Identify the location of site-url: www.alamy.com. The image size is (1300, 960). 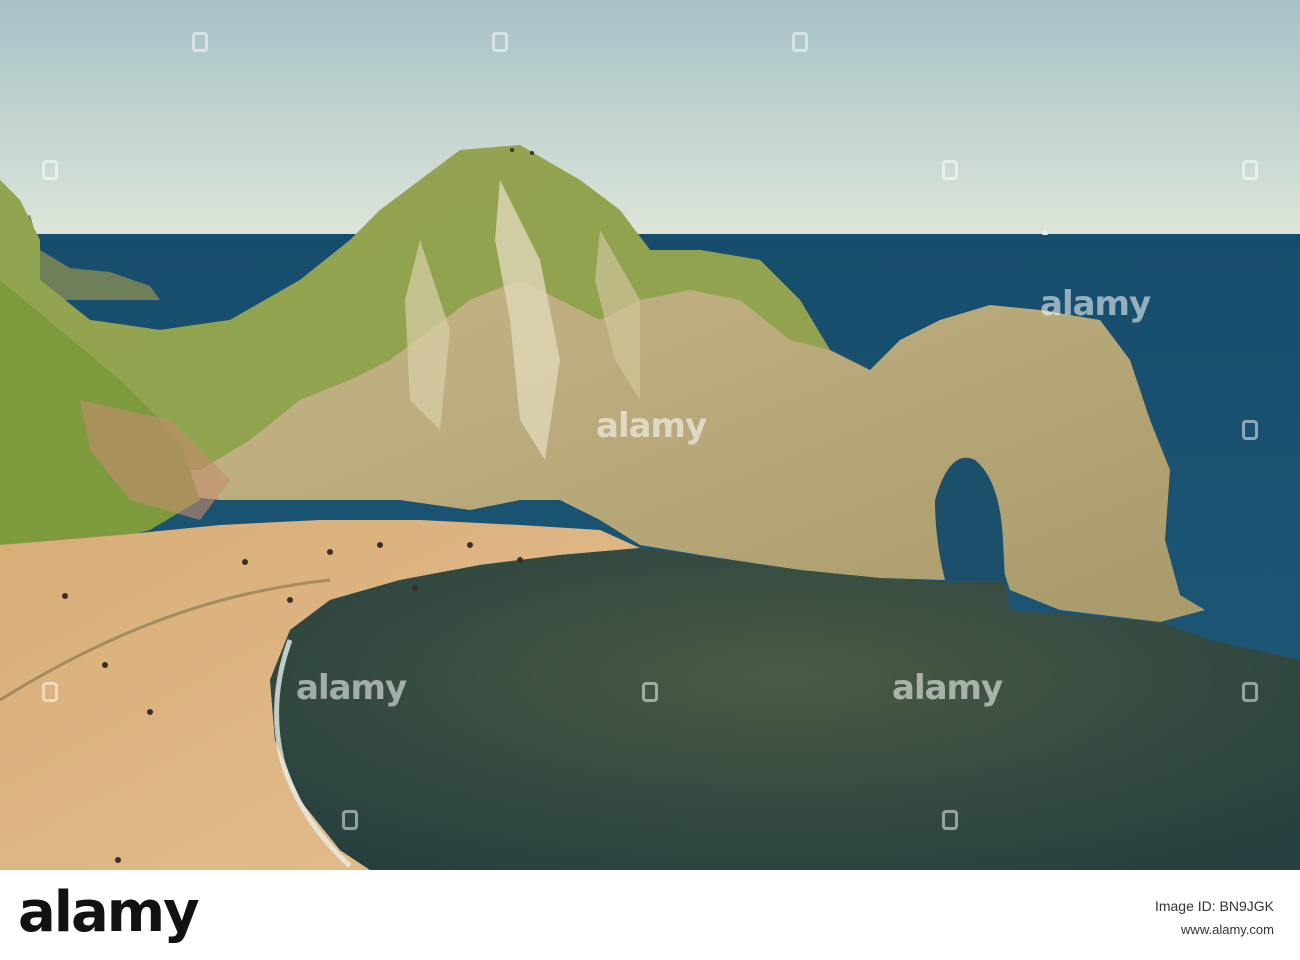
(1227, 929).